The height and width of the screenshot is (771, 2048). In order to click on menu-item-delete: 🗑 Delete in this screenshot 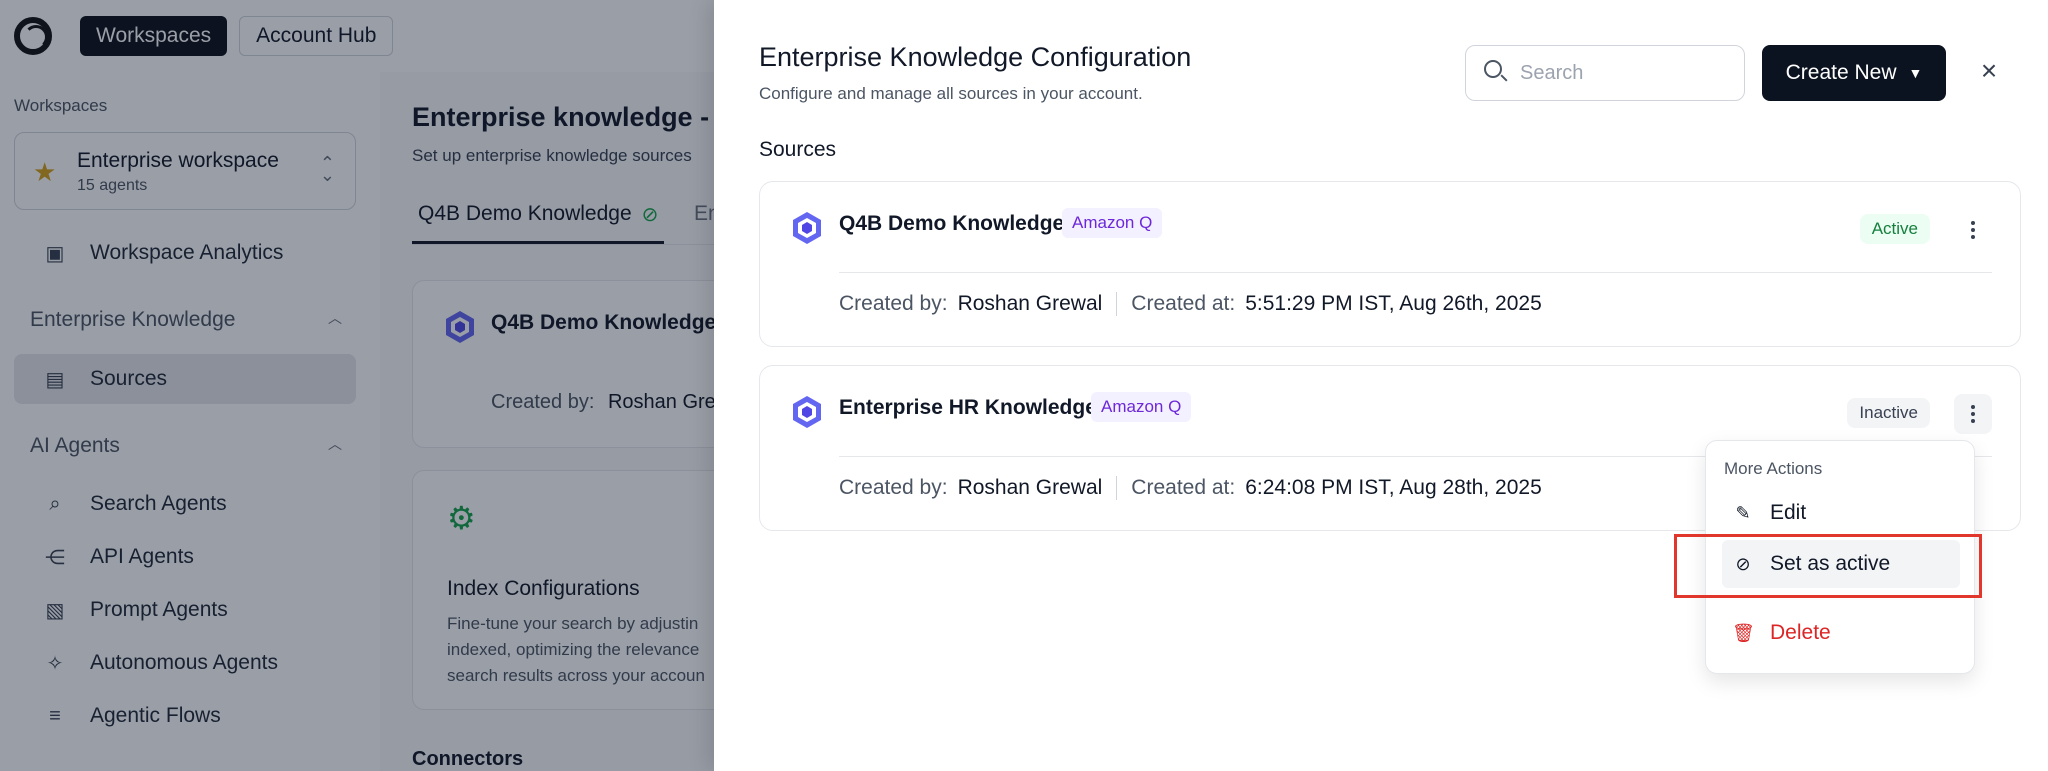, I will do `click(1841, 633)`.